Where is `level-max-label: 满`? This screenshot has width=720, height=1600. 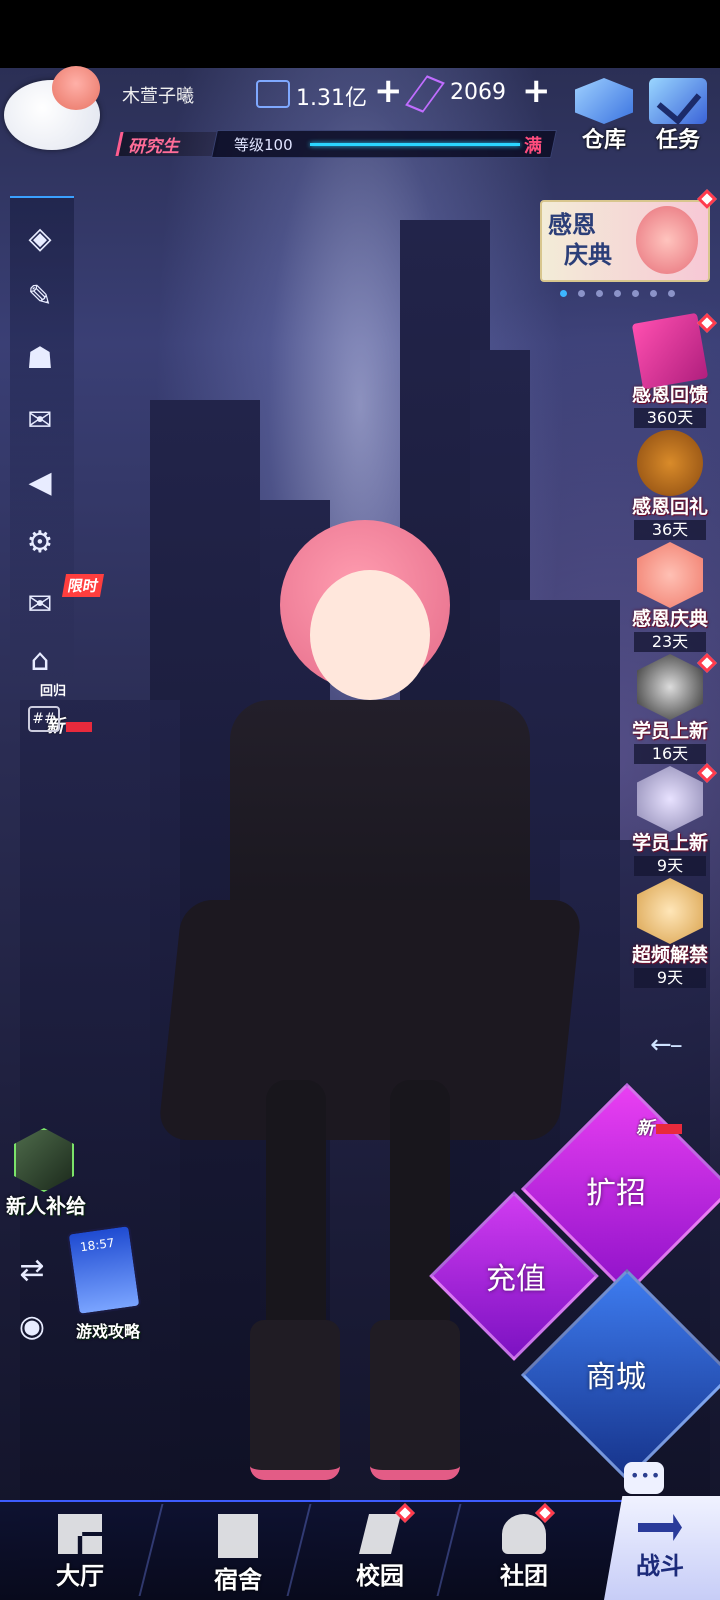
level-max-label: 满 is located at coordinates (533, 146).